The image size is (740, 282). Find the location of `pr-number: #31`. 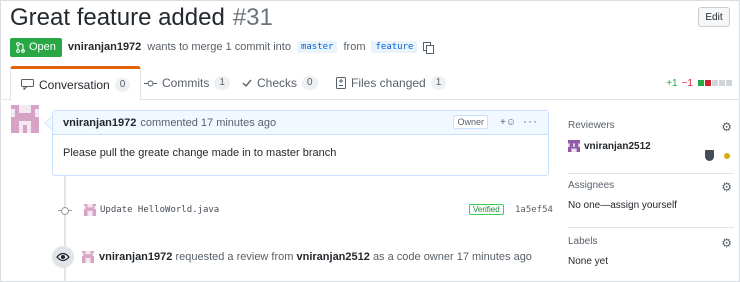

pr-number: #31 is located at coordinates (252, 17).